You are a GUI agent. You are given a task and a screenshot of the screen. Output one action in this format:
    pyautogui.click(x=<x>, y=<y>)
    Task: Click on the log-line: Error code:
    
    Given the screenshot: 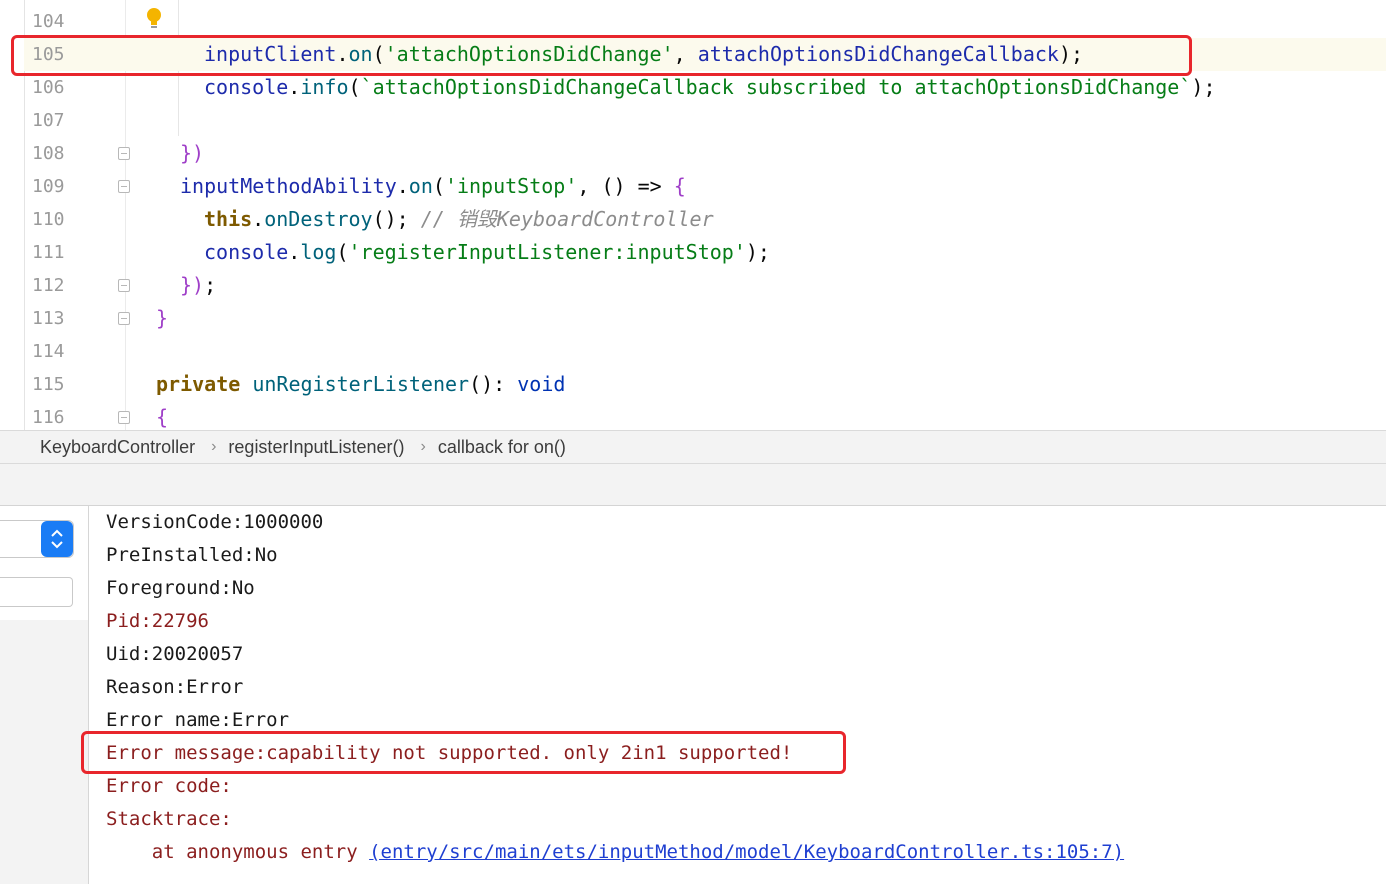 What is the action you would take?
    pyautogui.click(x=169, y=786)
    